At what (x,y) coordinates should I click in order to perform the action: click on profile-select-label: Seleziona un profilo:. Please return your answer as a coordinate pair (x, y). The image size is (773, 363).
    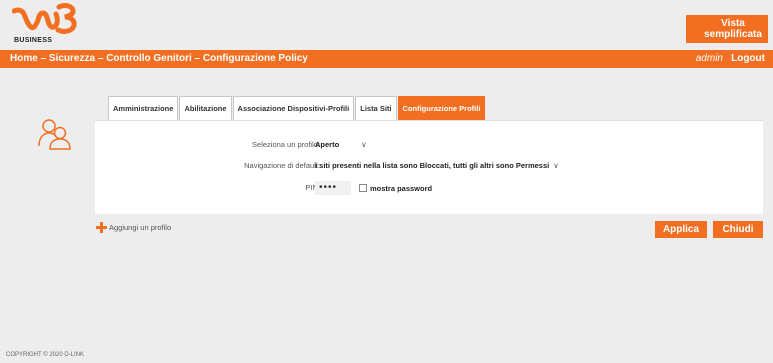
    Looking at the image, I should click on (286, 144).